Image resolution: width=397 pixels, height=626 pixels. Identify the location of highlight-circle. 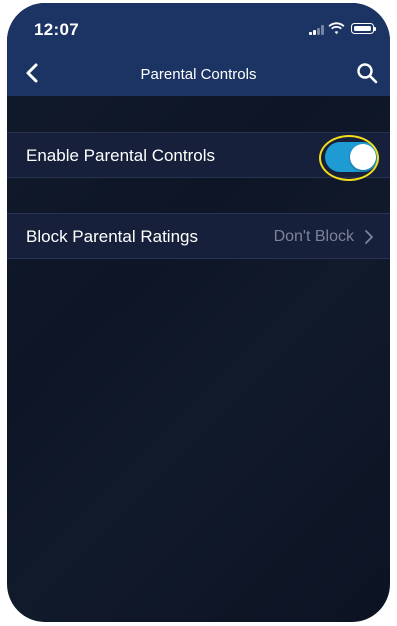
(349, 158).